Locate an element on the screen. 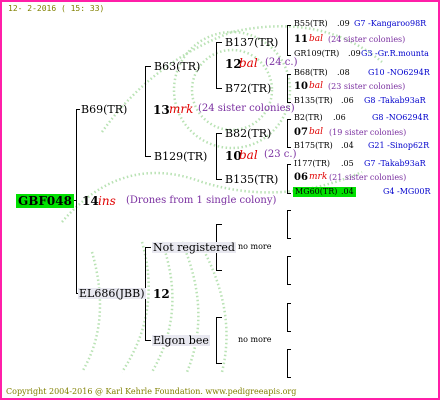 The height and width of the screenshot is (400, 440). g4-line: G21 -Sinop62R is located at coordinates (399, 145).